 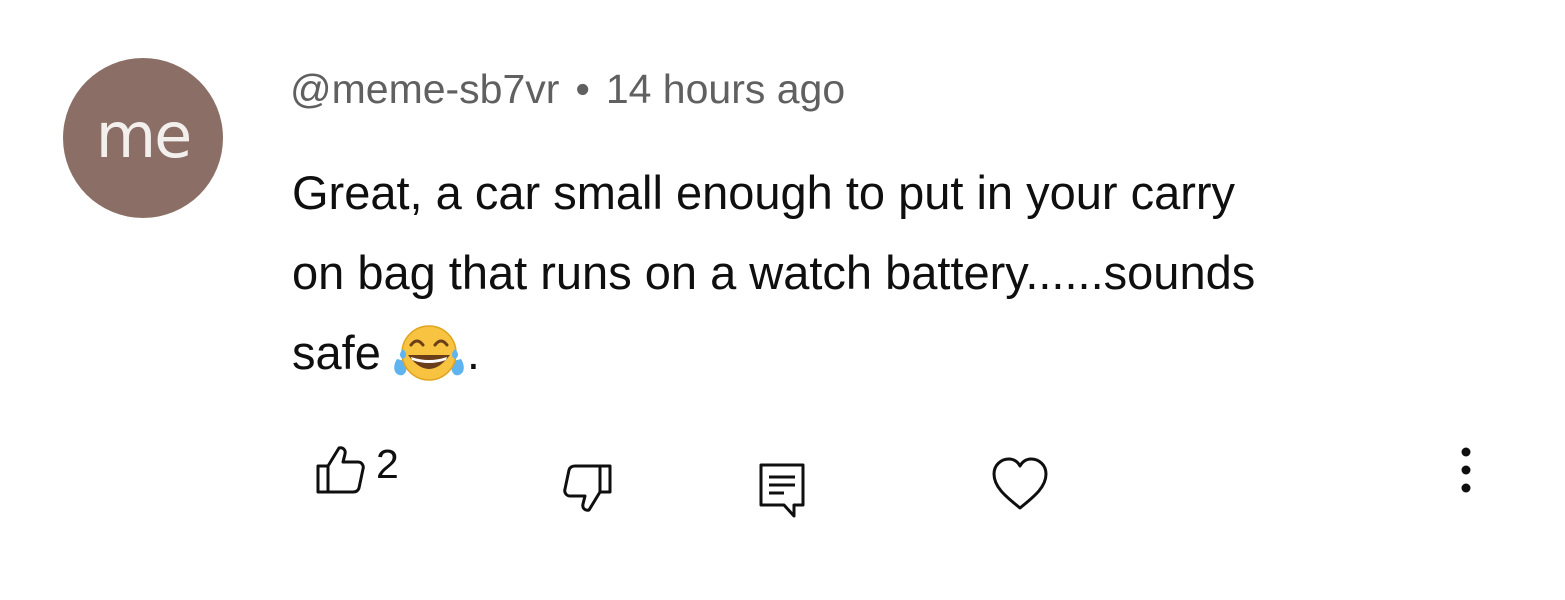 I want to click on tears-of-joy-emoji-icon, so click(x=429, y=353).